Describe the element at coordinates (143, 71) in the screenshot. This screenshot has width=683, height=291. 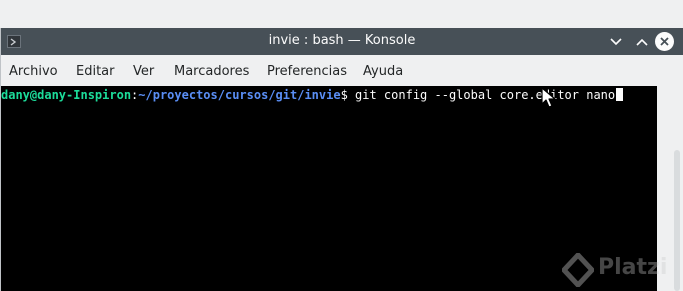
I see `menu-ver: Ver` at that location.